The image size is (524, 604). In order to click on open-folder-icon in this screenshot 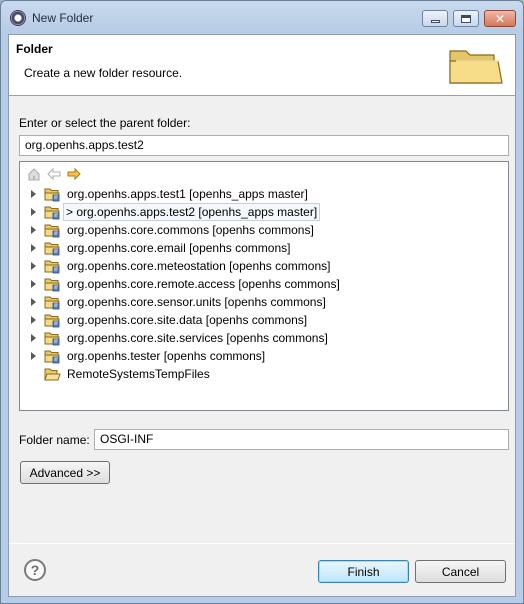, I will do `click(52, 374)`.